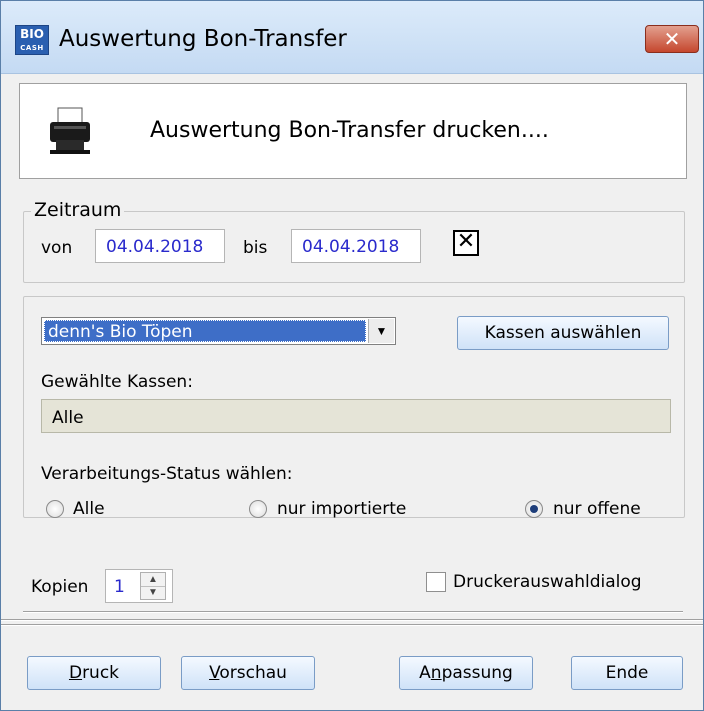  Describe the element at coordinates (672, 39) in the screenshot. I see `close-icon: ✕` at that location.